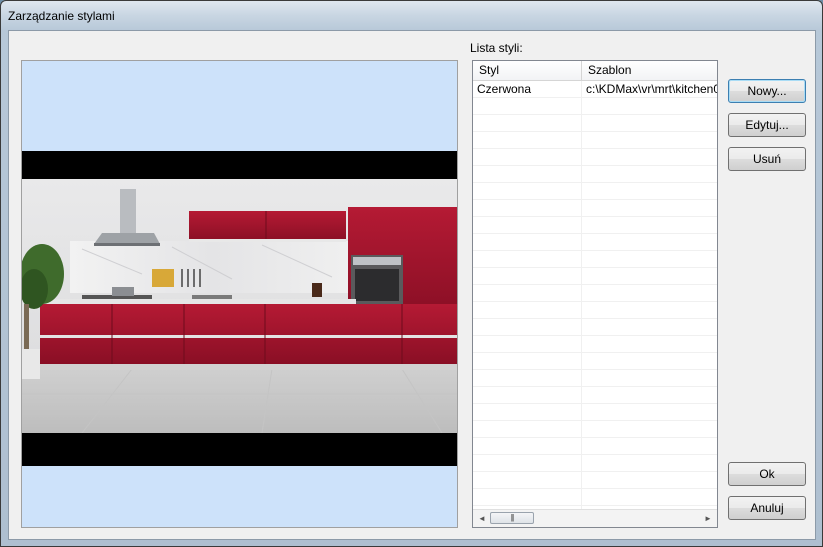 This screenshot has height=547, width=823. Describe the element at coordinates (482, 518) in the screenshot. I see `scroll-left-icon: ◄` at that location.